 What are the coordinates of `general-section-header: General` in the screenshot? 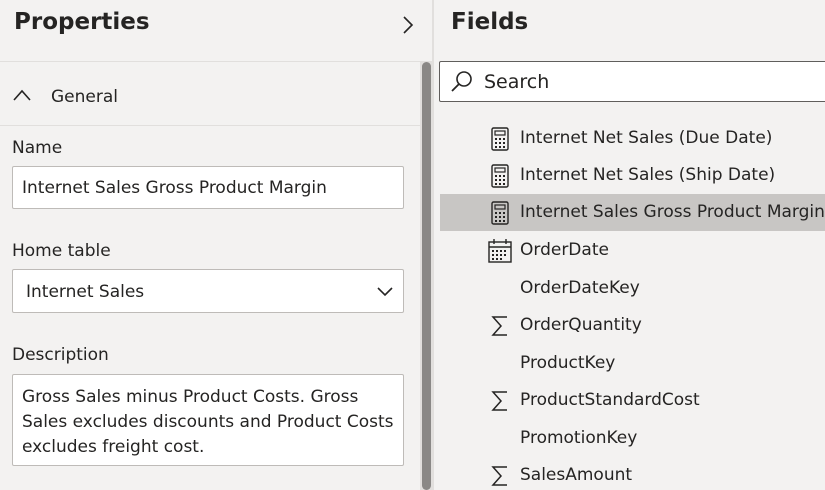 It's located at (210, 94).